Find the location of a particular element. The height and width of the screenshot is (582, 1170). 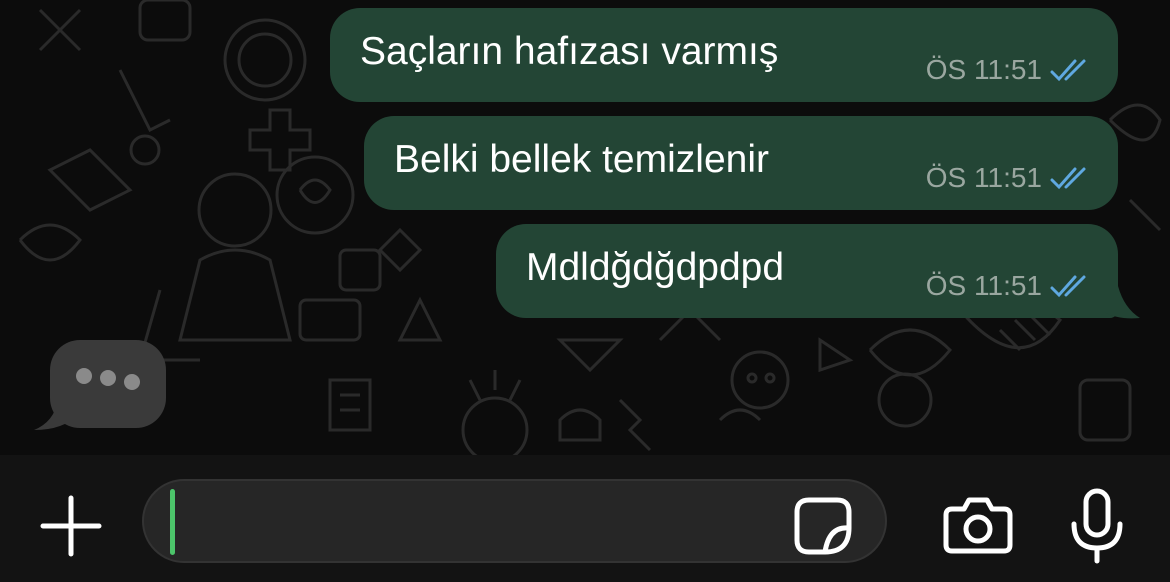

sticker-button is located at coordinates (823, 526).